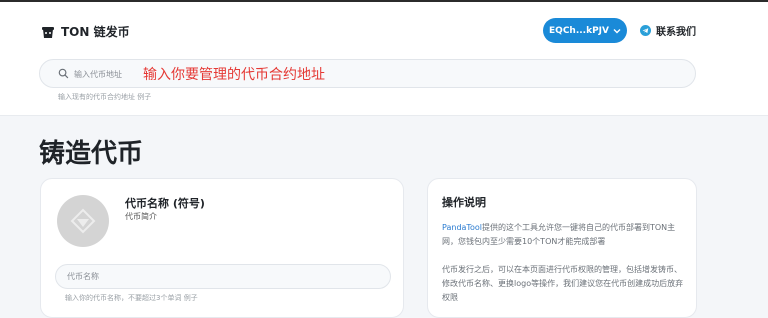  I want to click on token-name-hint: 输入你的代币名称，不要超过3个单词 例子, so click(131, 298).